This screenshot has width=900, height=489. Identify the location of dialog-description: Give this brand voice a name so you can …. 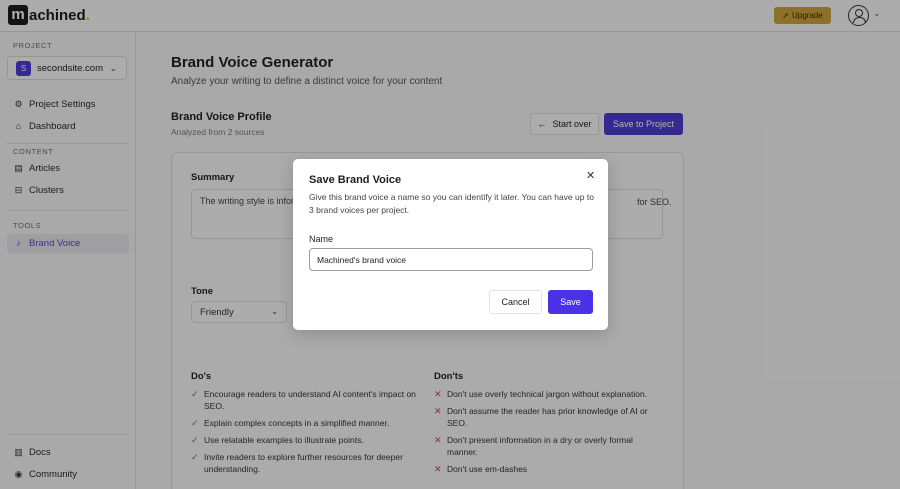
(451, 203).